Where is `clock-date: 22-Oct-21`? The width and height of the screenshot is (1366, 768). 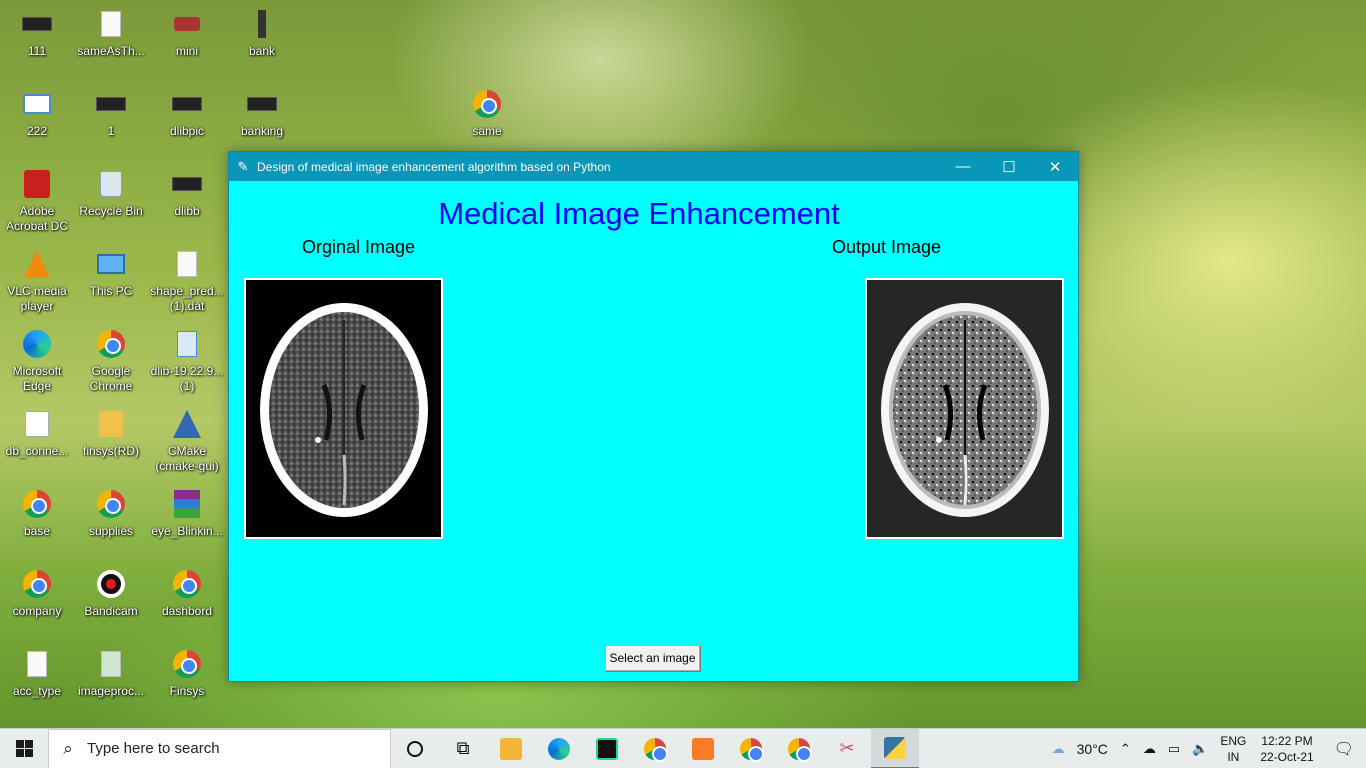 clock-date: 22-Oct-21 is located at coordinates (1287, 756).